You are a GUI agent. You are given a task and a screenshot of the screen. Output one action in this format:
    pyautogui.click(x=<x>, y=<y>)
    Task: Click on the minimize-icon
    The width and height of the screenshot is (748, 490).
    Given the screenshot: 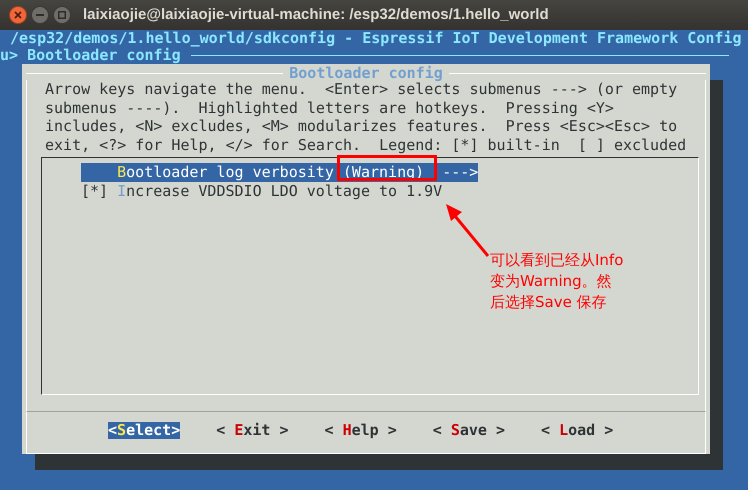 What is the action you would take?
    pyautogui.click(x=40, y=15)
    